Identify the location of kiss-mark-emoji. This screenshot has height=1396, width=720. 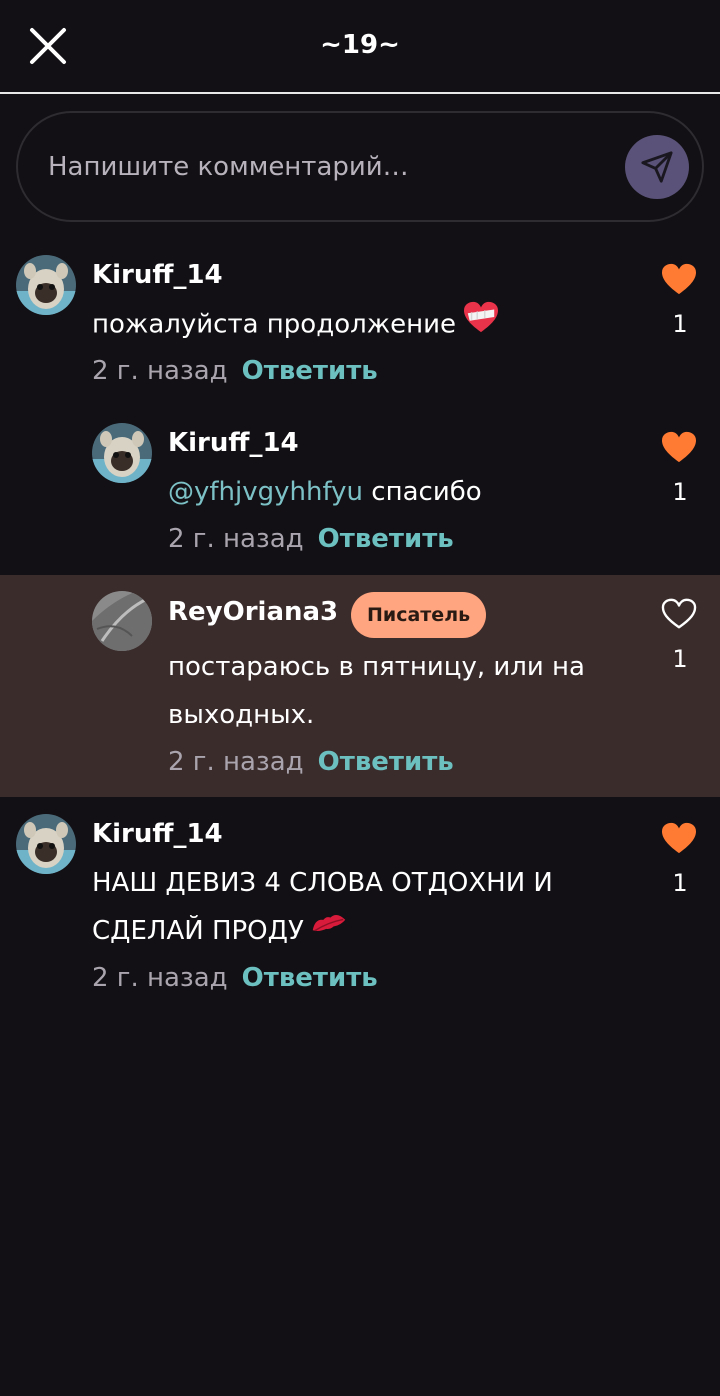
(329, 932).